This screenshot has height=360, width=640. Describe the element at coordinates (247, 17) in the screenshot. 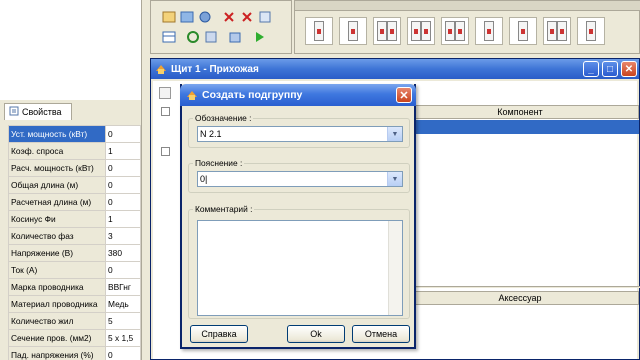

I see `cut-icon` at that location.